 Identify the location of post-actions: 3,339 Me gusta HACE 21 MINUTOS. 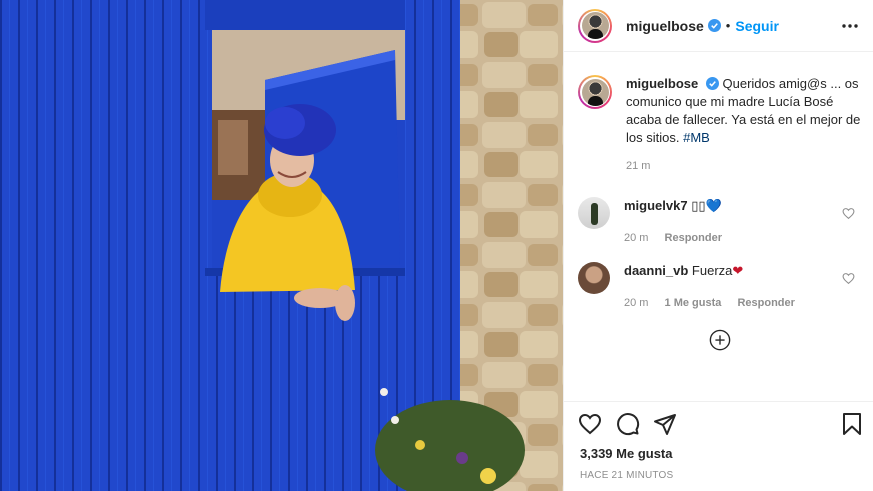
(718, 446).